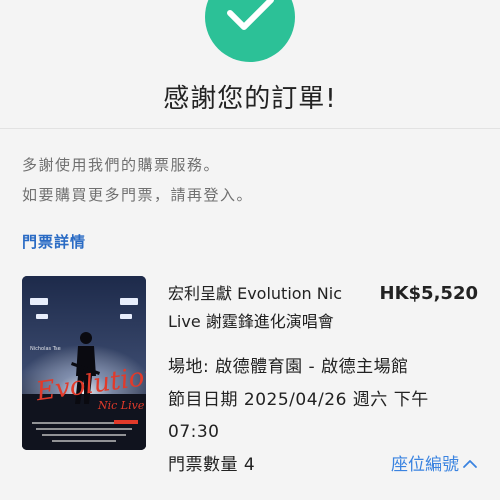 Image resolution: width=500 pixels, height=500 pixels. I want to click on event-poster-image: Evolution Nic Live Nicholas Tse, so click(84, 363).